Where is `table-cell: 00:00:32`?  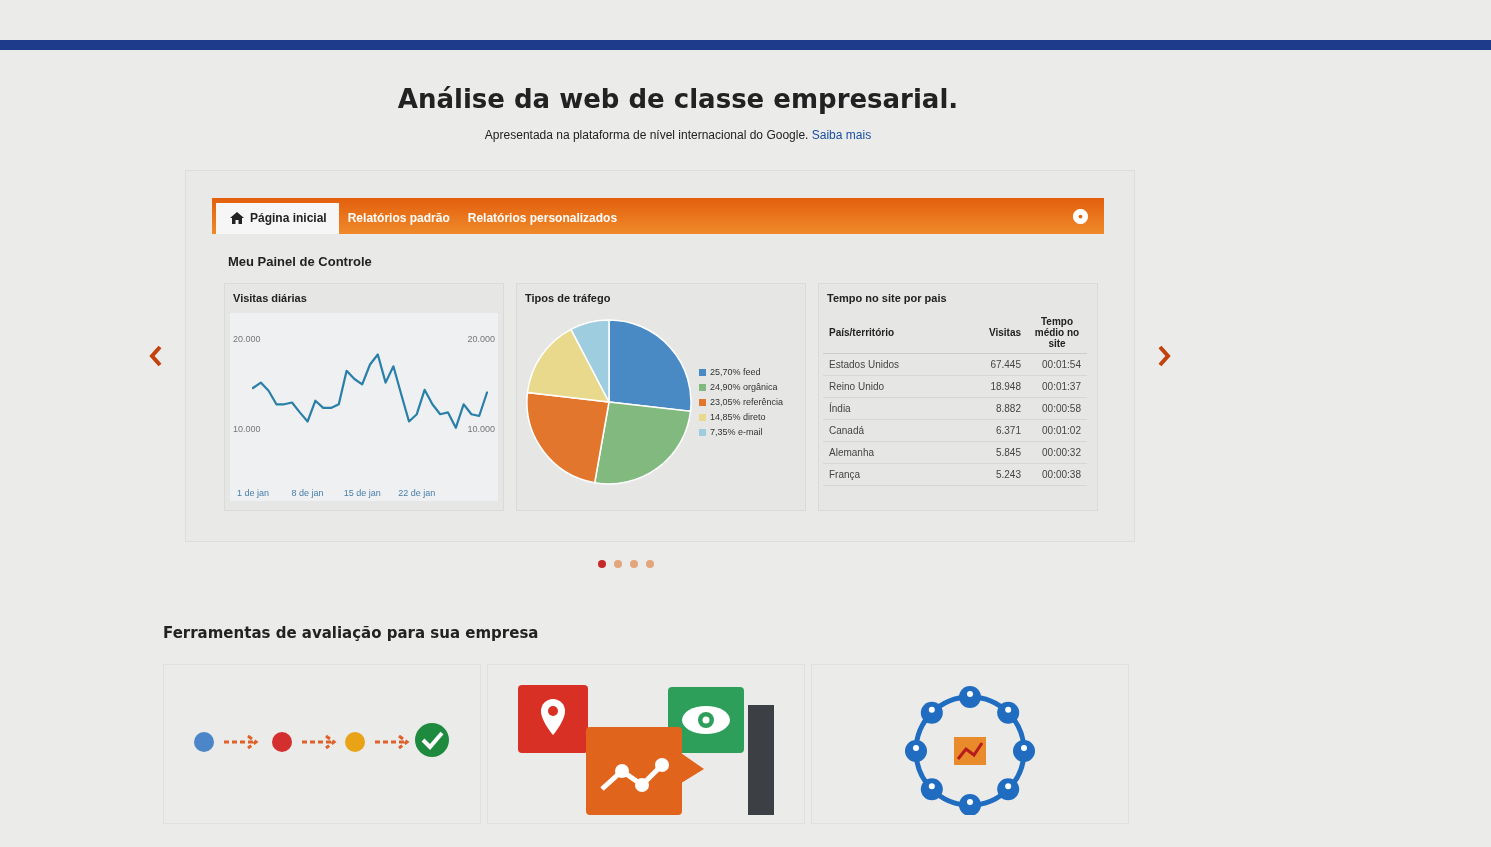 table-cell: 00:00:32 is located at coordinates (1057, 452).